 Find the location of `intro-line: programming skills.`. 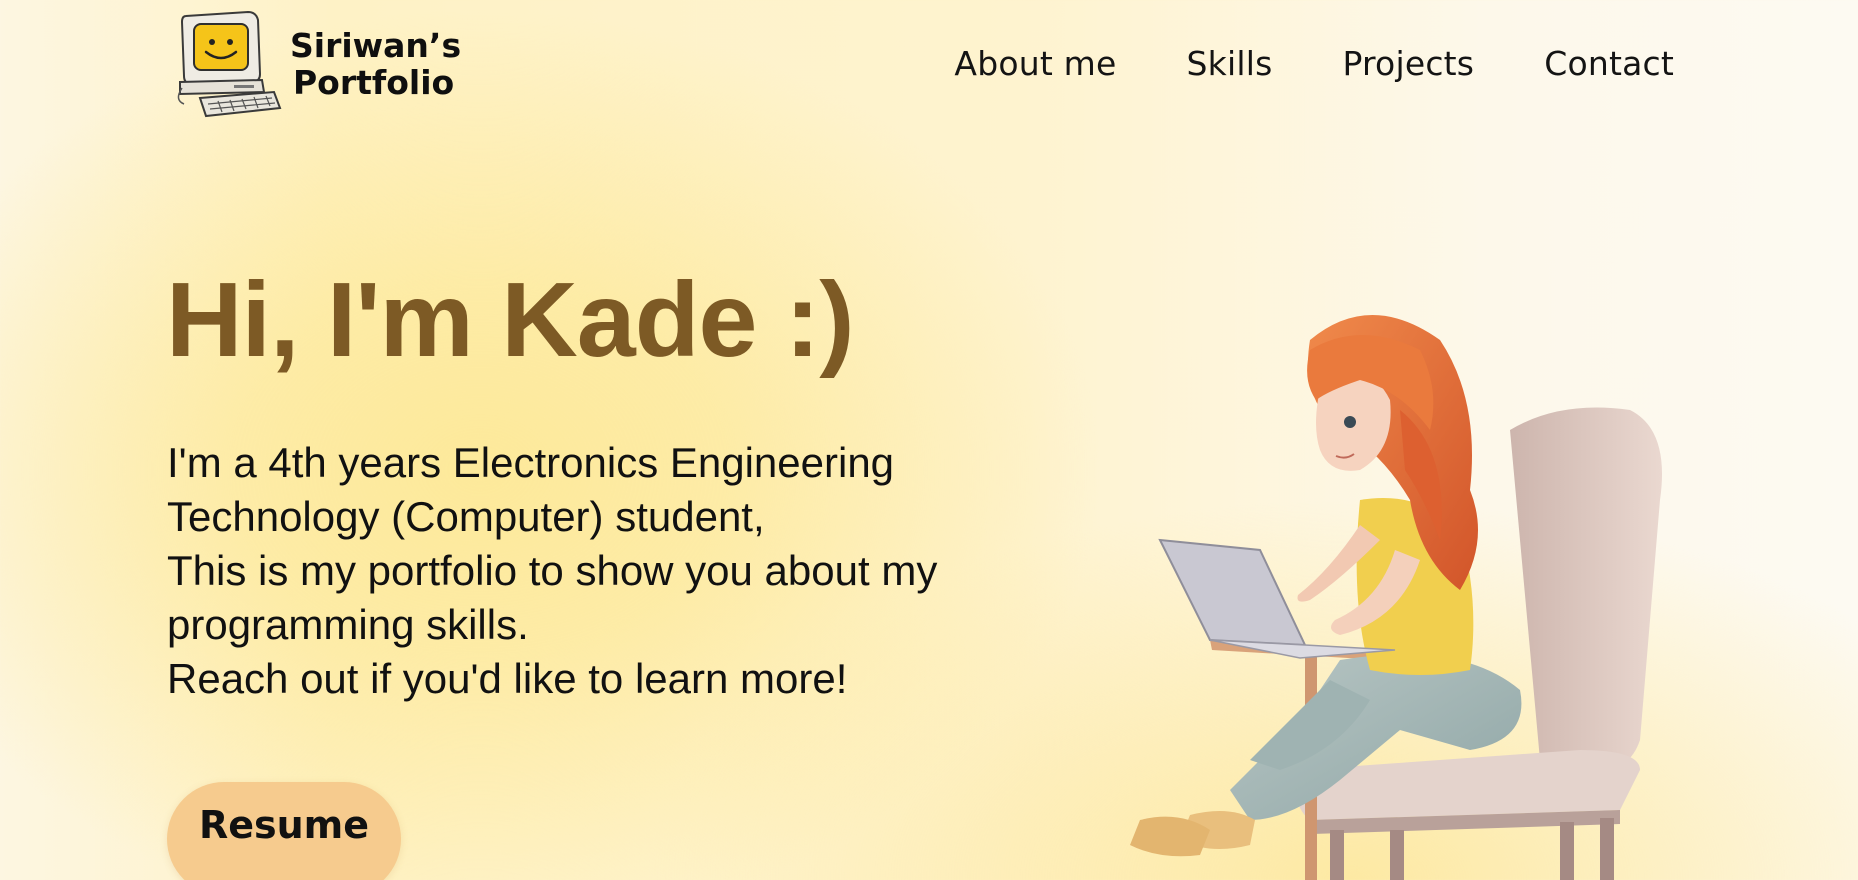

intro-line: programming skills. is located at coordinates (348, 624).